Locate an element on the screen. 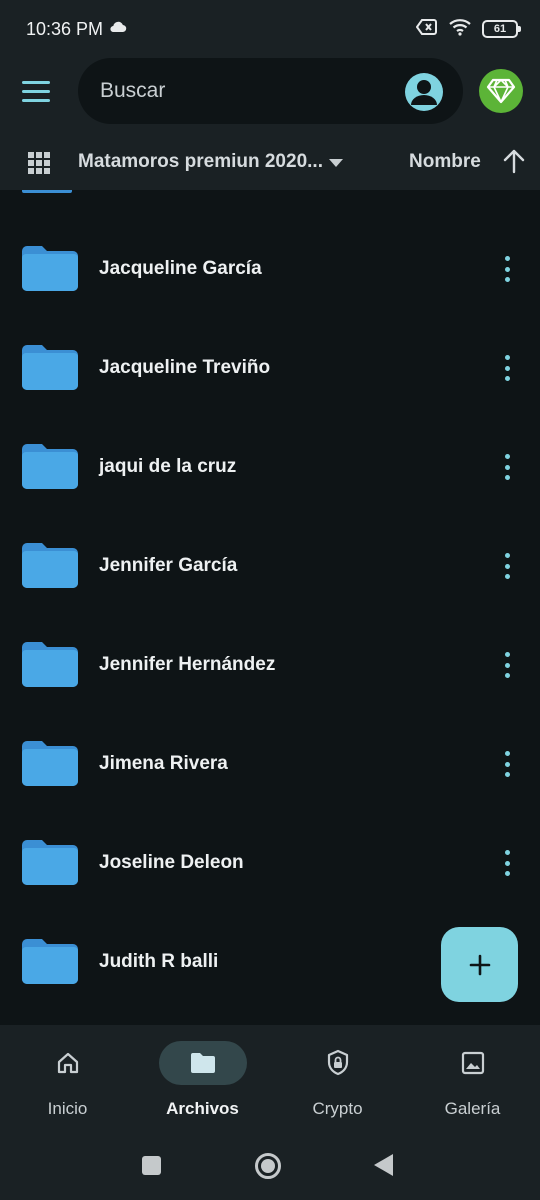  sort-by-label: Nombre is located at coordinates (445, 162).